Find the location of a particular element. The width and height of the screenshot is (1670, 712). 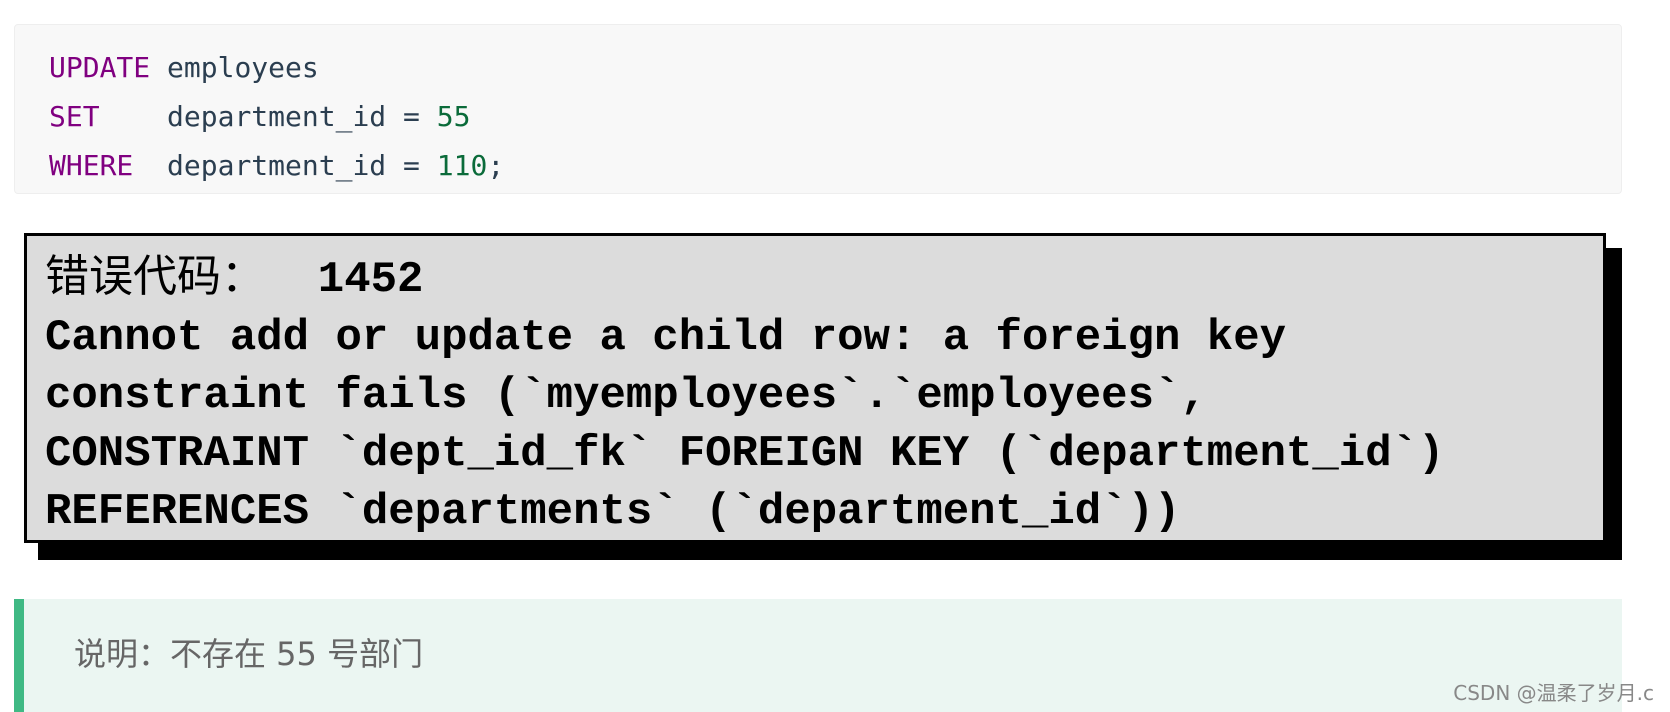

error-code: 1452 is located at coordinates (344, 280).